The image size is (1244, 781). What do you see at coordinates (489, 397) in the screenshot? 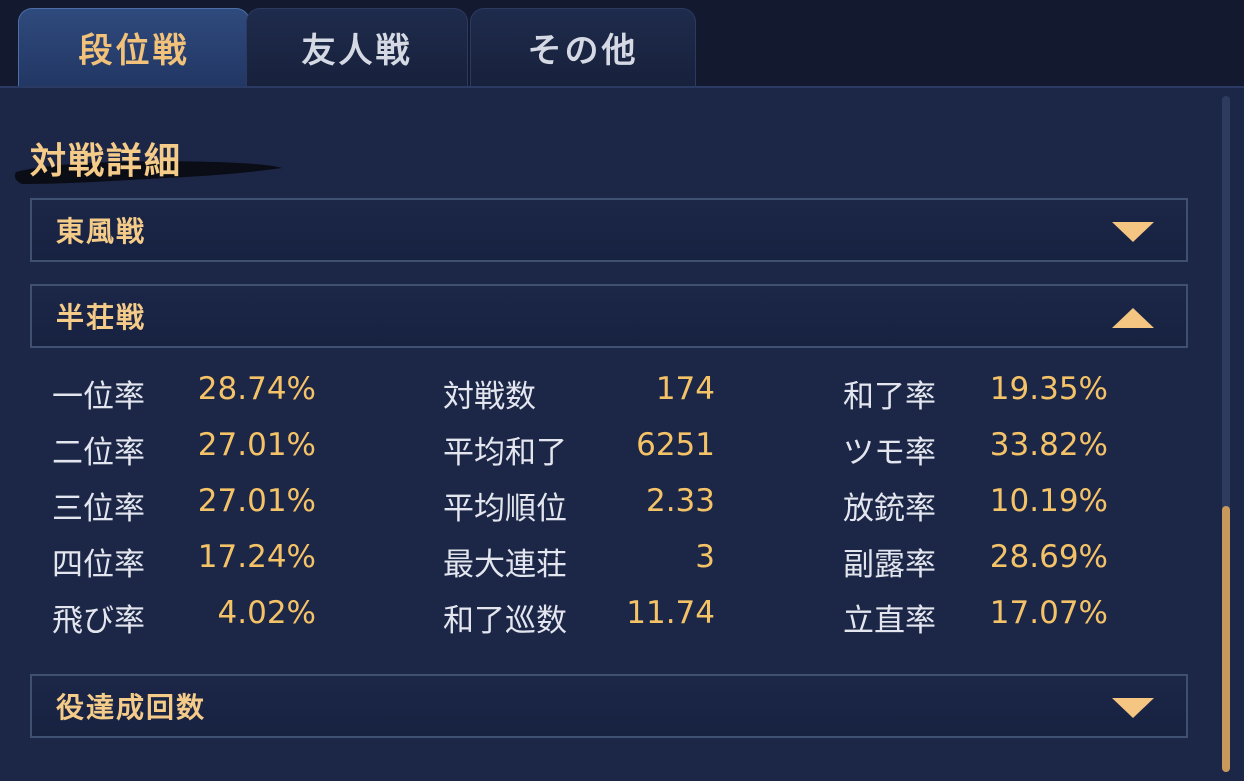
I see `stat-label: 対戦数` at bounding box center [489, 397].